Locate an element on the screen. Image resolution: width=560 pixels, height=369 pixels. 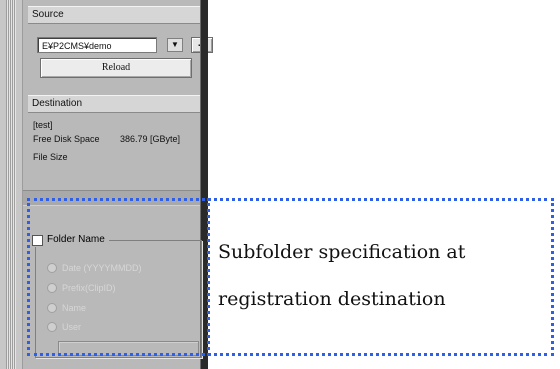
chevron-down-icon: ▼ is located at coordinates (175, 45).